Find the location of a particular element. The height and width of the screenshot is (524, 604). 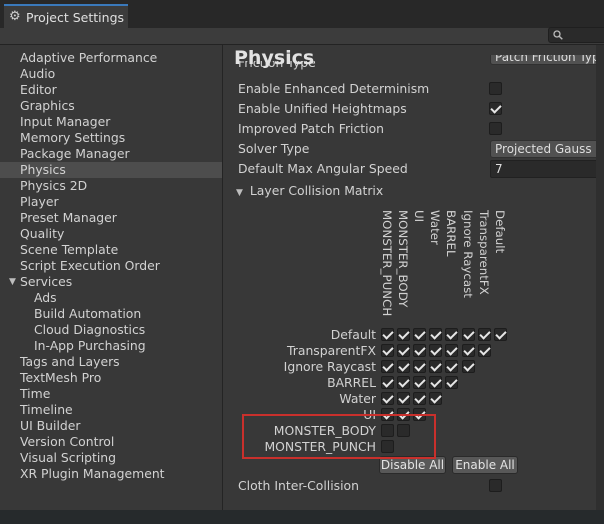

sidebar-item-version-control: Version Control is located at coordinates (111, 442).